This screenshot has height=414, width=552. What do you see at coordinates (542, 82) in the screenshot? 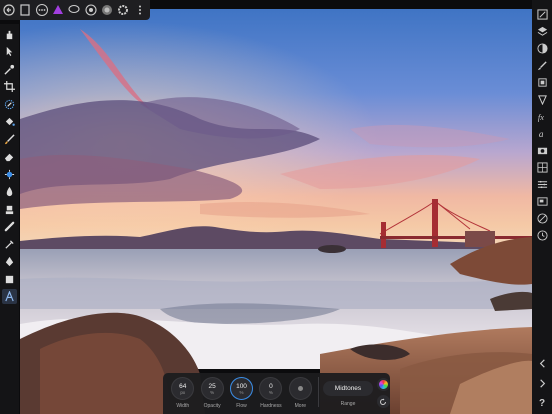
I see `effects-icon` at bounding box center [542, 82].